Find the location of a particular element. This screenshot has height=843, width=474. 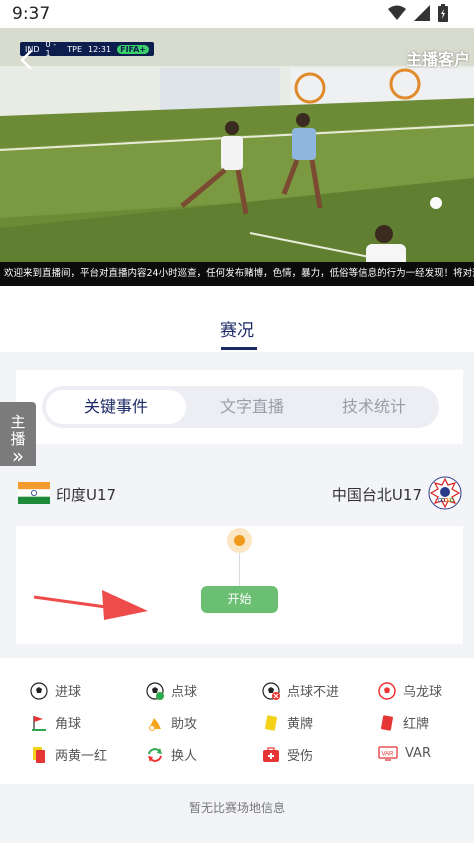

home-team-name: 印度U17 is located at coordinates (86, 495).